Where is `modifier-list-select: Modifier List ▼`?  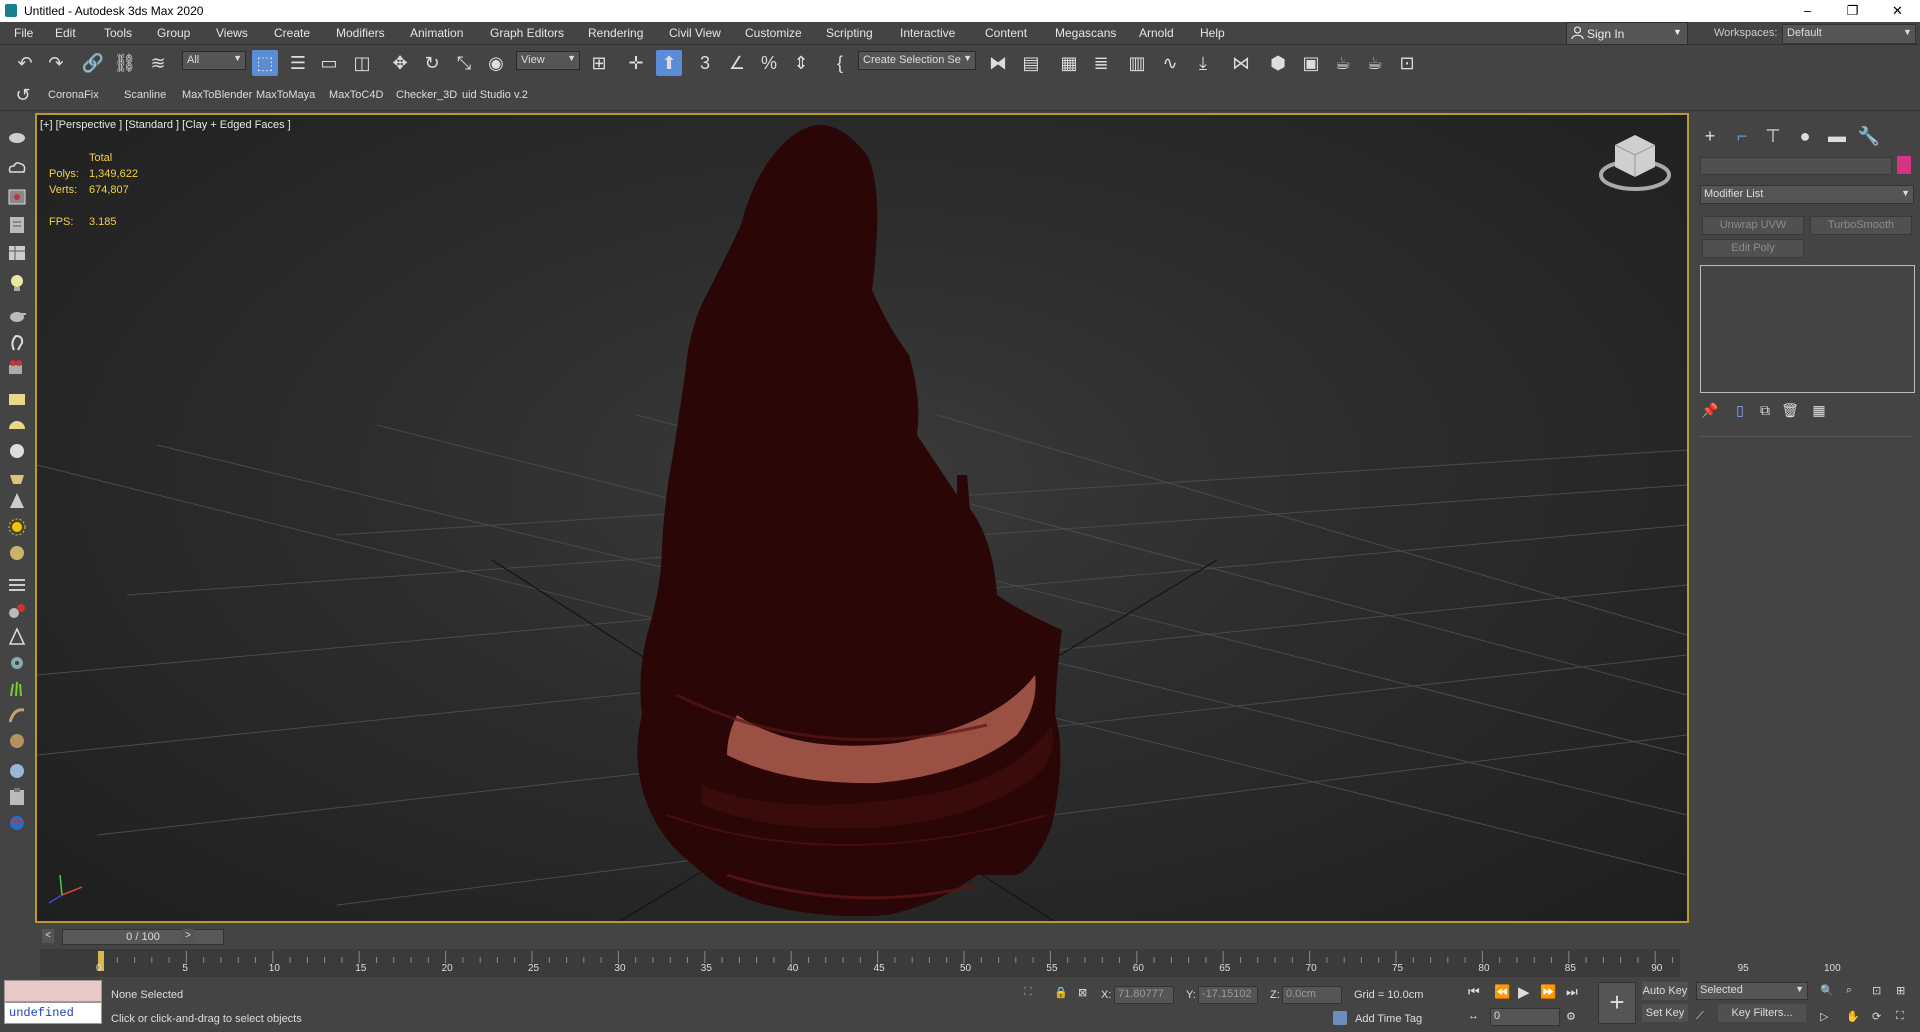
modifier-list-select: Modifier List ▼ is located at coordinates (1807, 194).